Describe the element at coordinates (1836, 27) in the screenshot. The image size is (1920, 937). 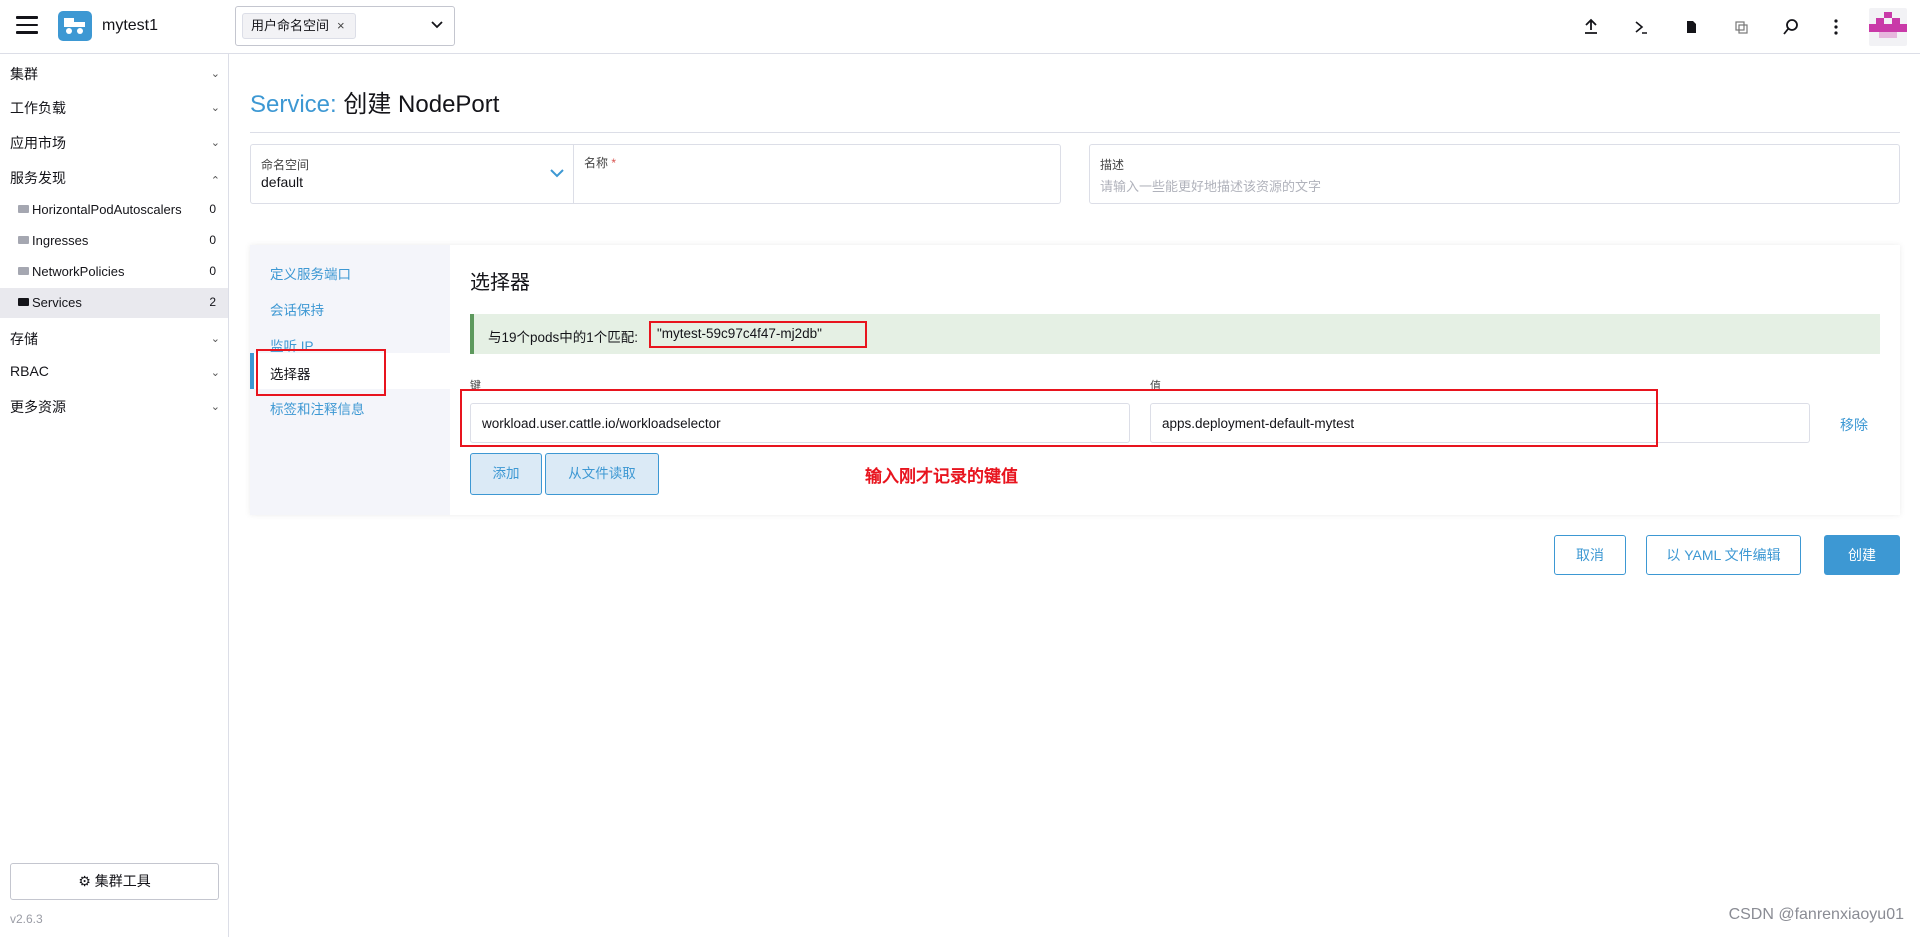
I see `more-vert-icon` at that location.